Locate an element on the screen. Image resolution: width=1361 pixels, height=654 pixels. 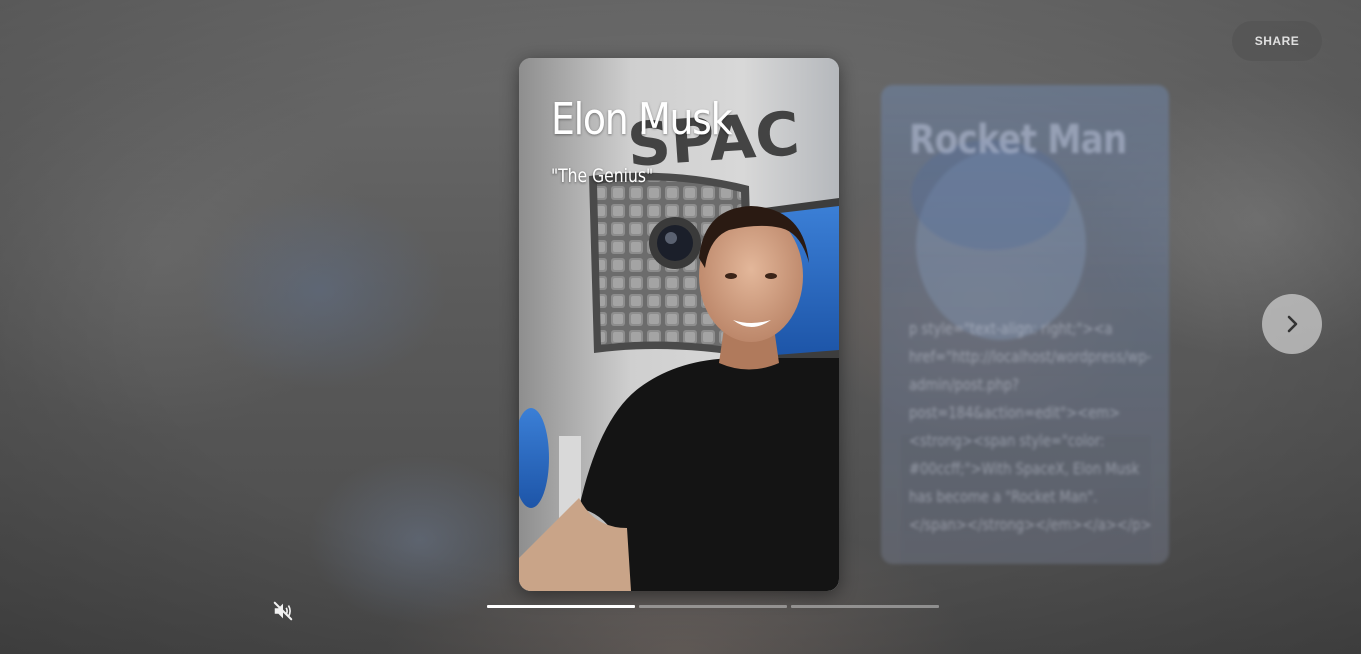
mute-button is located at coordinates (283, 611).